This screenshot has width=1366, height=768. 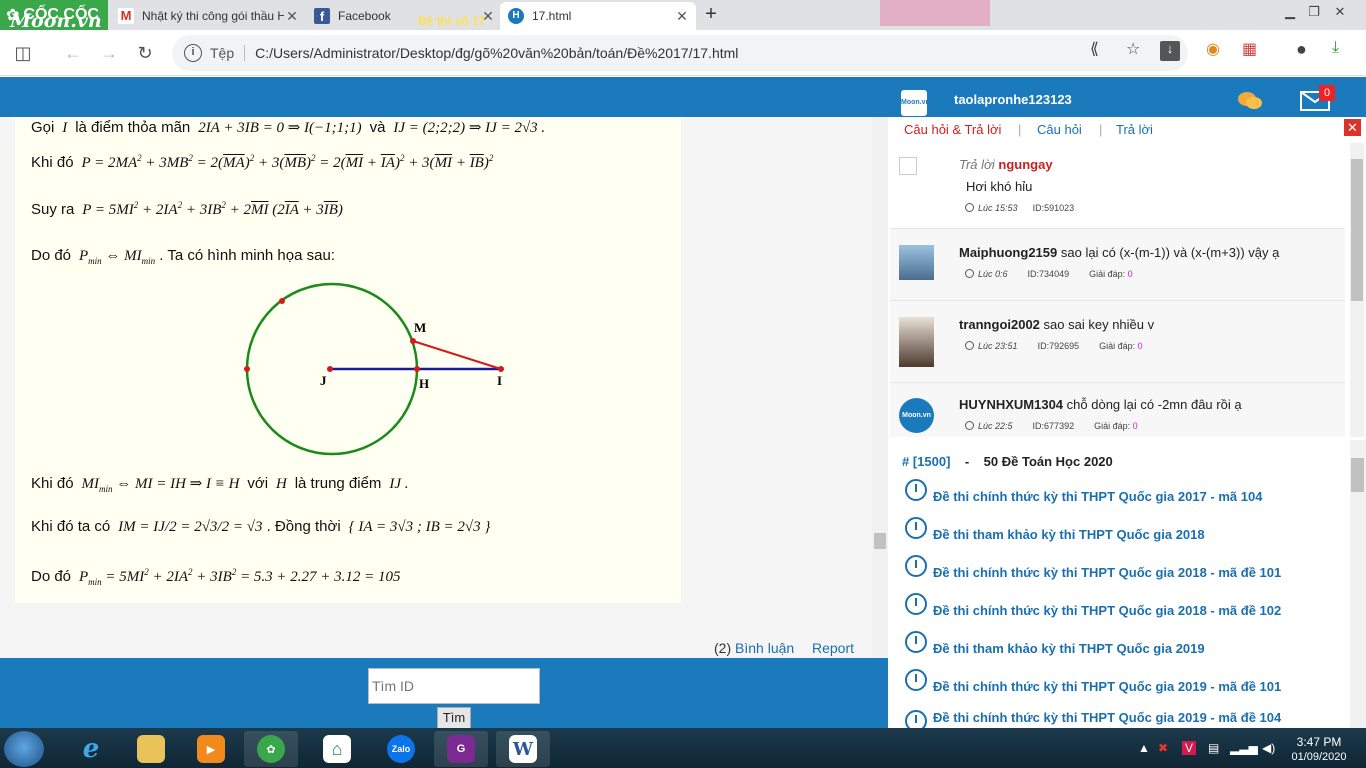 I want to click on profile-icon: ●, so click(x=1301, y=49).